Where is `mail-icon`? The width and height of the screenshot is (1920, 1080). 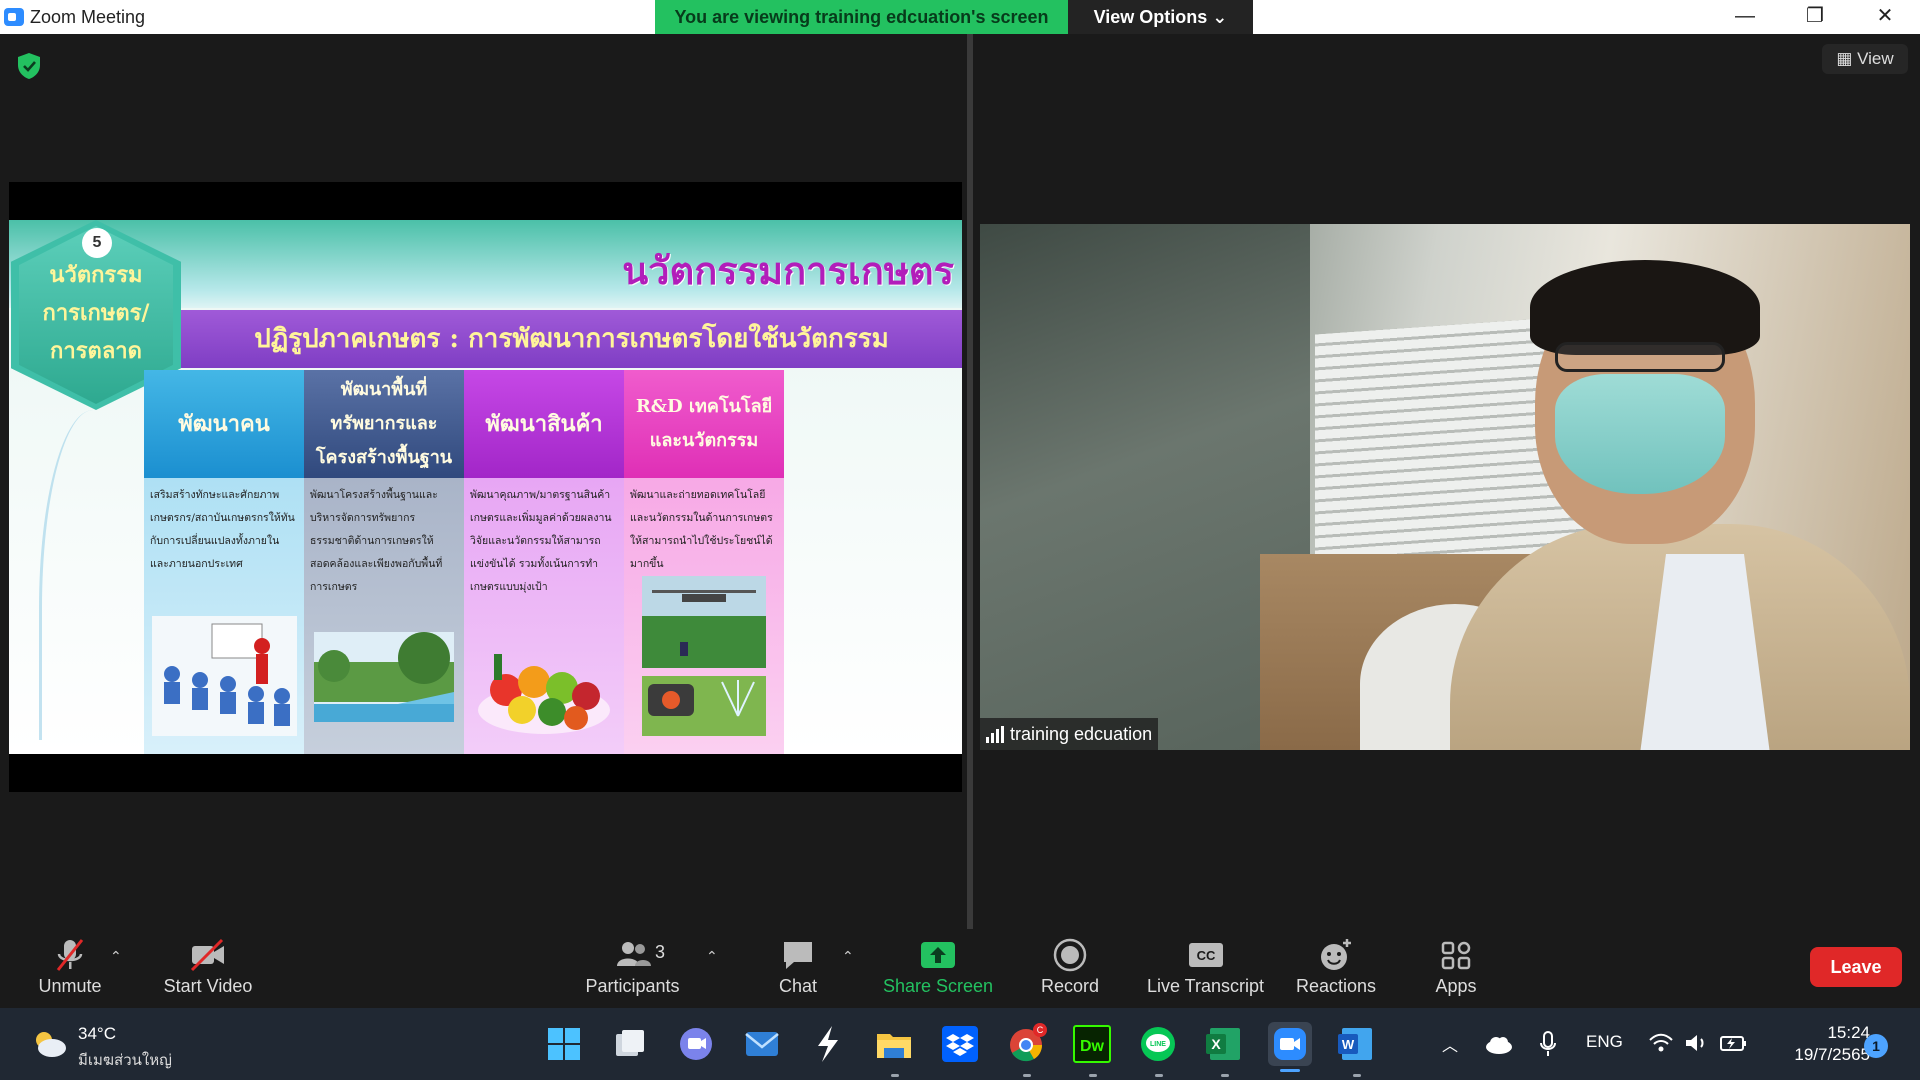
mail-icon is located at coordinates (762, 1044).